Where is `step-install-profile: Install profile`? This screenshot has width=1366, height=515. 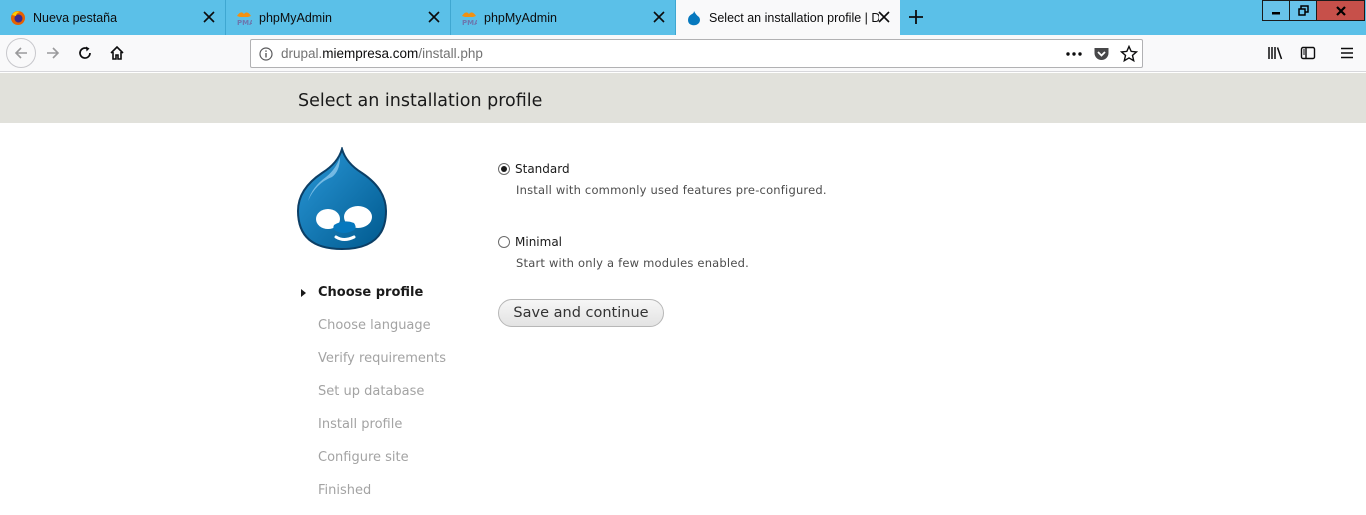
step-install-profile: Install profile is located at coordinates (372, 432).